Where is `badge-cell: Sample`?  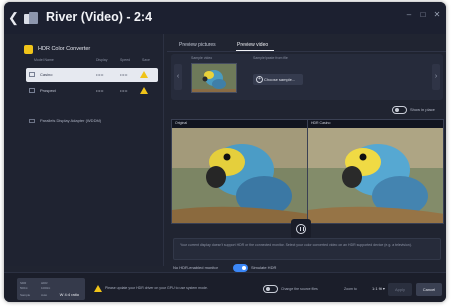
badge-cell: Sample is located at coordinates (25, 295).